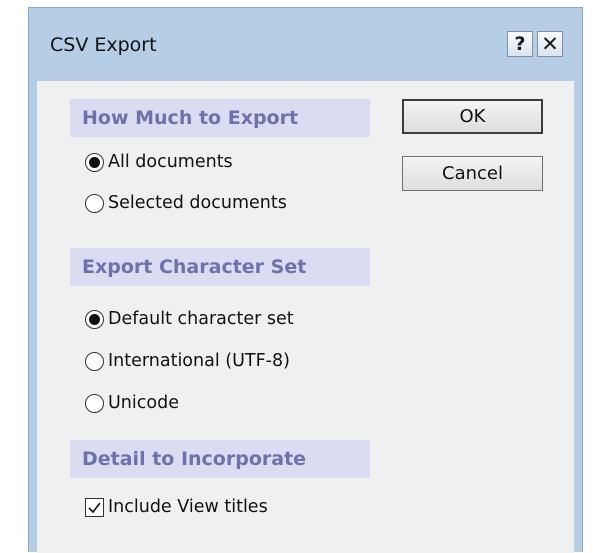  I want to click on close-icon: ✕, so click(550, 44).